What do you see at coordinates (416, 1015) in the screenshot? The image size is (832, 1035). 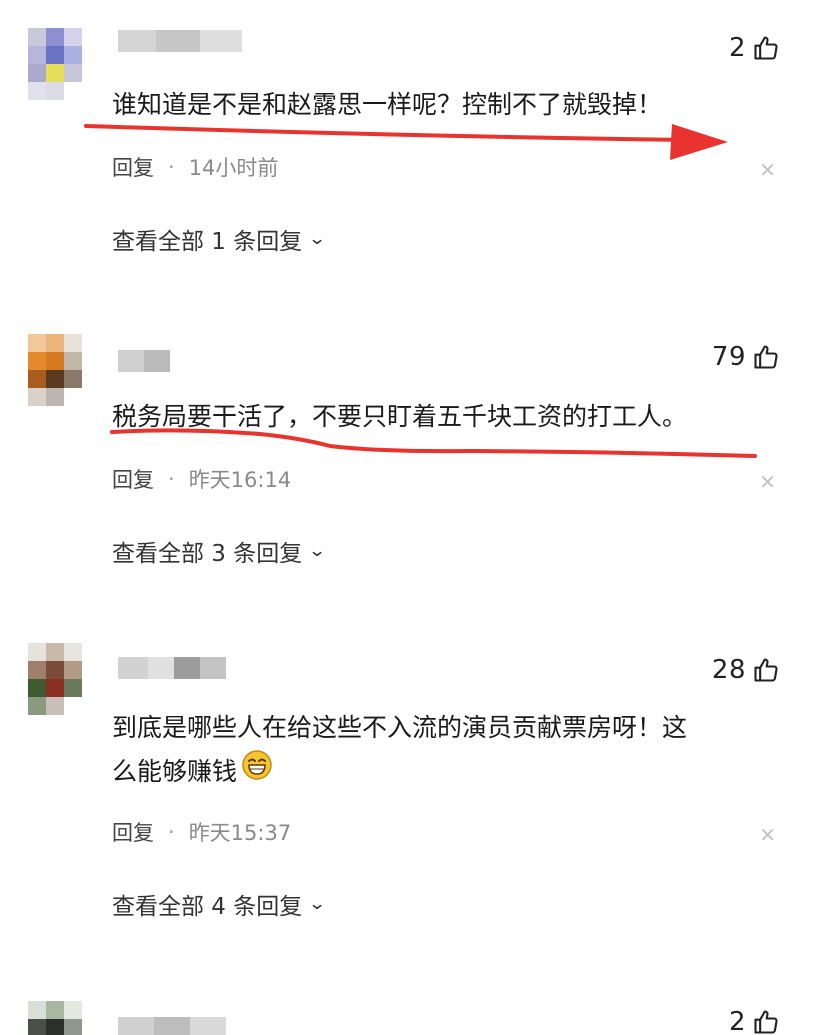 I see `comment-item: 2` at bounding box center [416, 1015].